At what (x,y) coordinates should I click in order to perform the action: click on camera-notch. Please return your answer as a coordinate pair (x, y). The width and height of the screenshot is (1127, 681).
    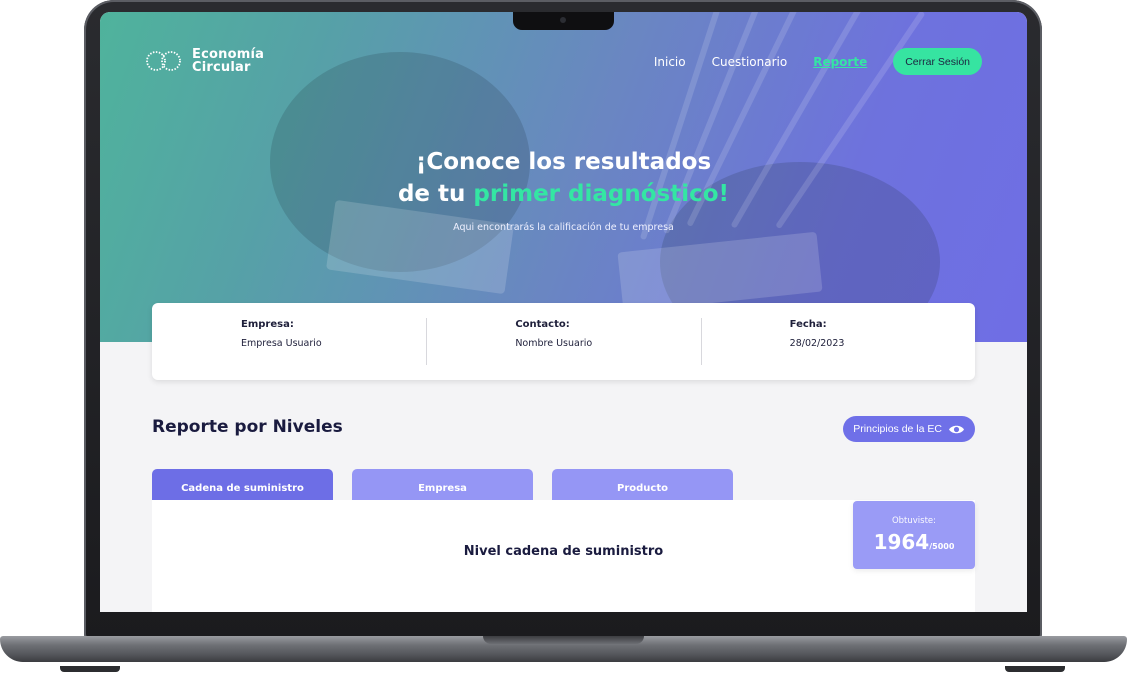
    Looking at the image, I should click on (563, 21).